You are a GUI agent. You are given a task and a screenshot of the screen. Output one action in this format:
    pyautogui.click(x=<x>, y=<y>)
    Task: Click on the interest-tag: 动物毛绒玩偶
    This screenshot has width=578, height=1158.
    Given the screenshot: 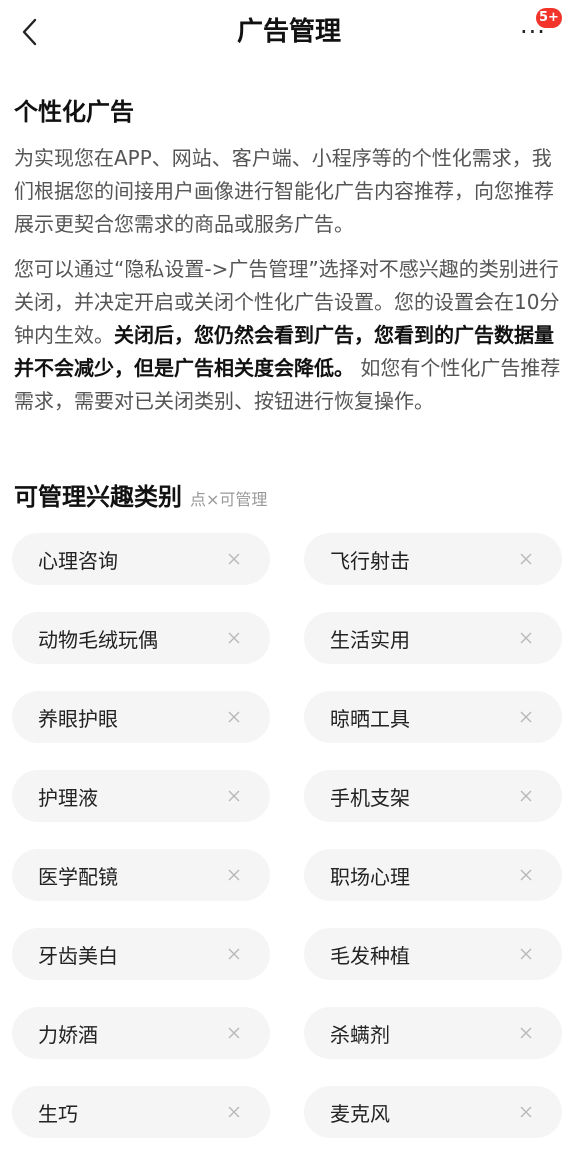 What is the action you would take?
    pyautogui.click(x=141, y=638)
    